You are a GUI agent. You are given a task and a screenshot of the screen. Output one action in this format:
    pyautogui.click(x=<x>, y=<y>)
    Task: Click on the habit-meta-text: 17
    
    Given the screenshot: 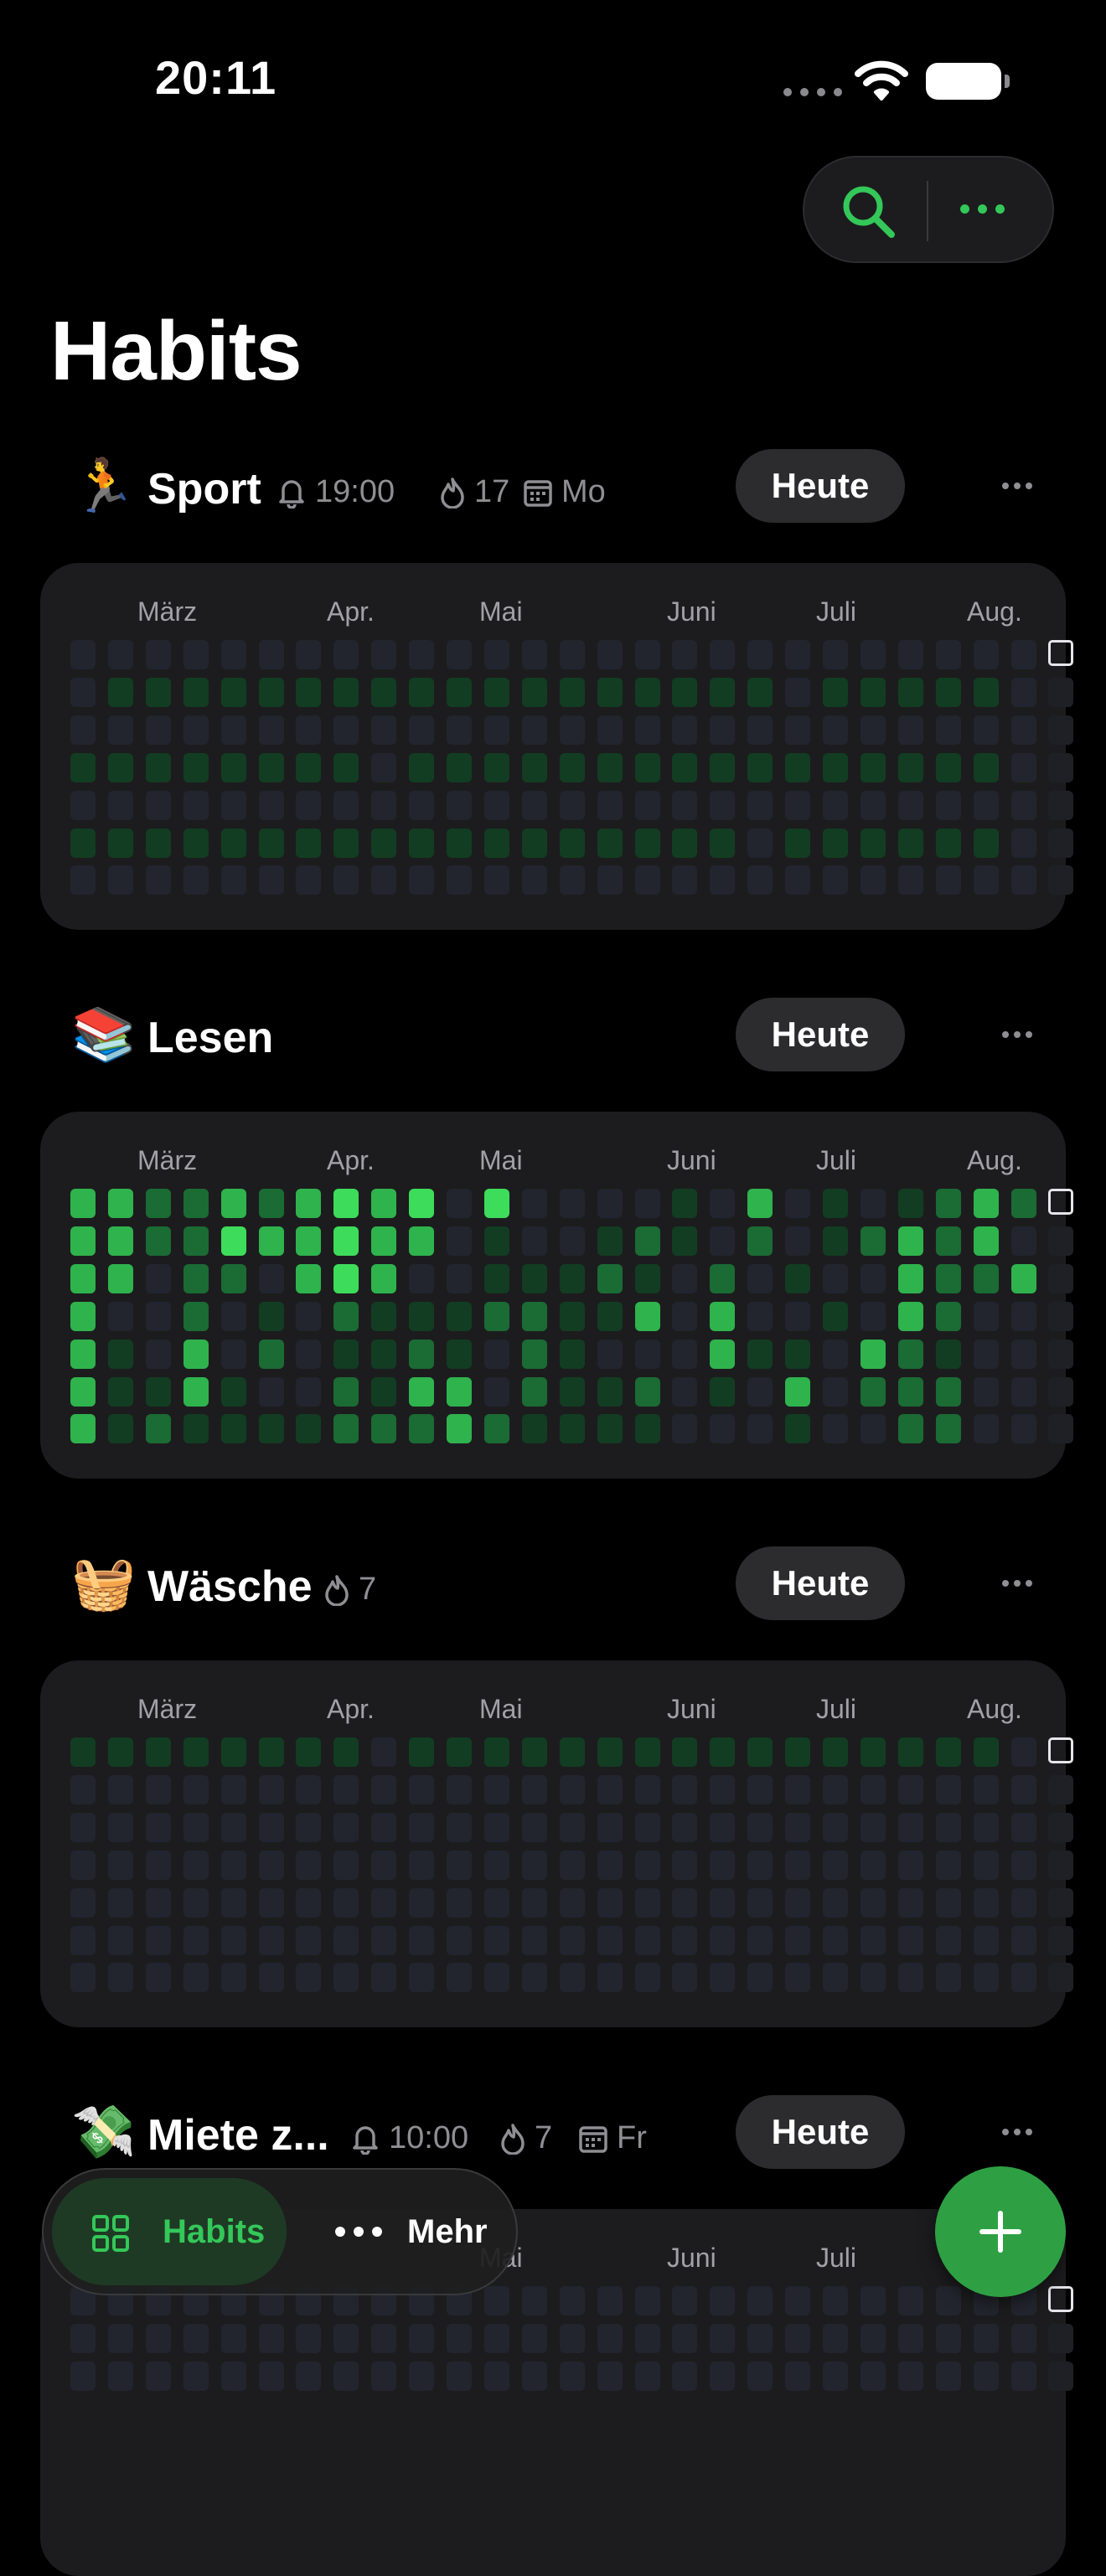 What is the action you would take?
    pyautogui.click(x=492, y=491)
    